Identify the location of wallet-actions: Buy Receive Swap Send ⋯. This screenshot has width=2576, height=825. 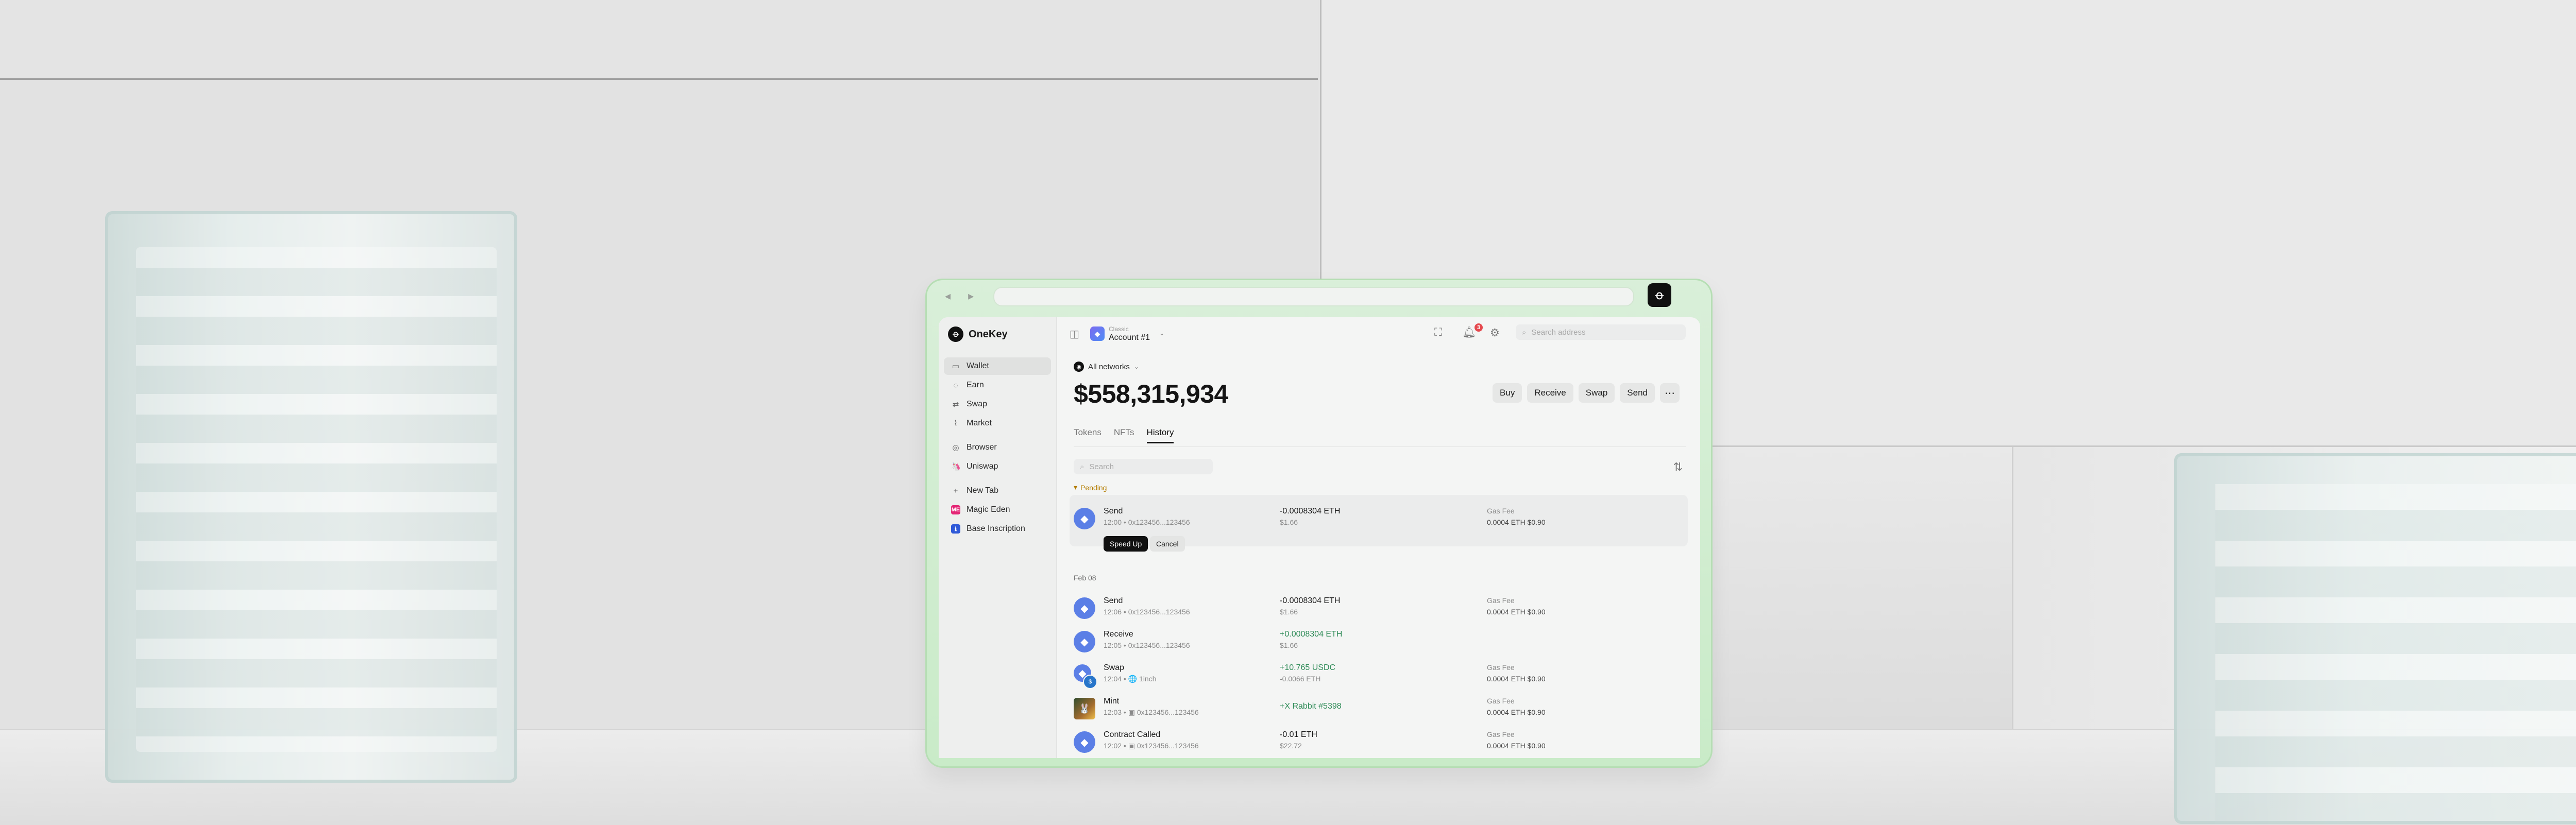
(1586, 393).